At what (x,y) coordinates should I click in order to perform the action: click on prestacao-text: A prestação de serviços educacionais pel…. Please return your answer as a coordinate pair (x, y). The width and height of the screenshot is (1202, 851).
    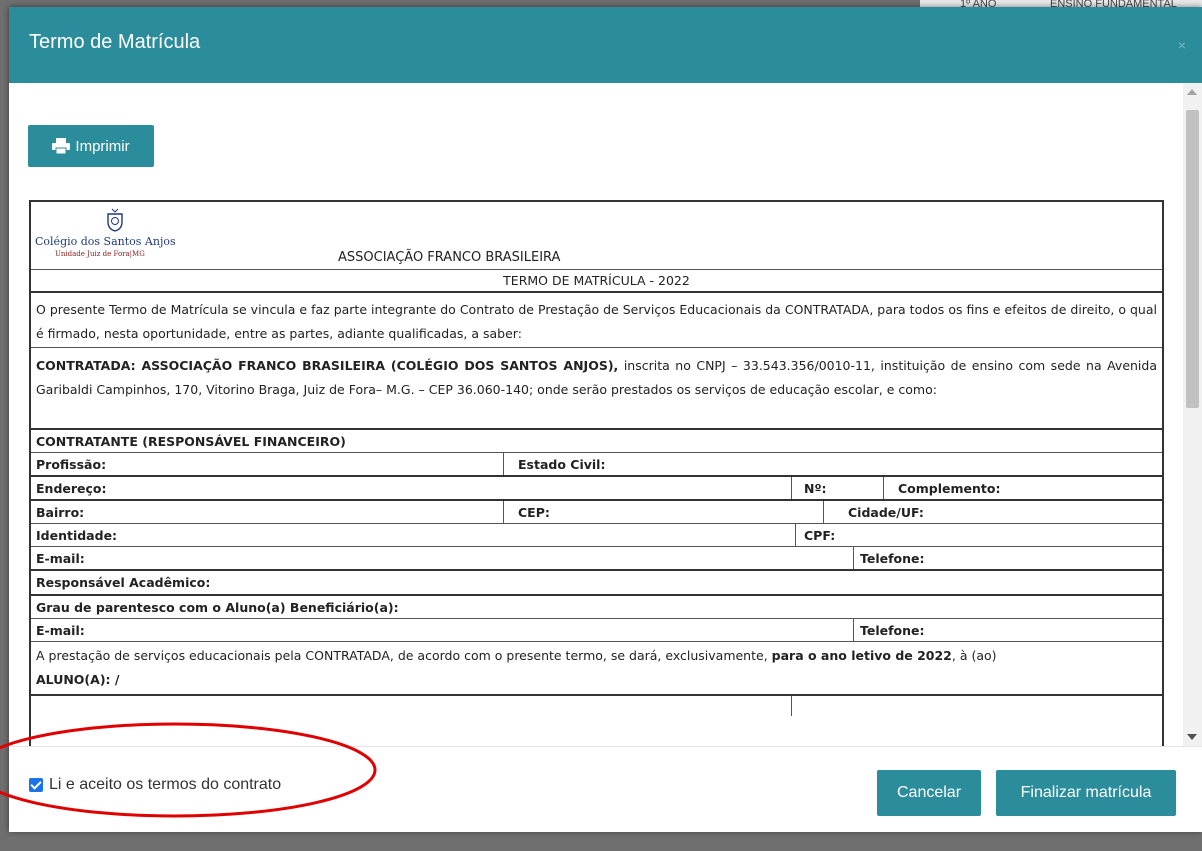
    Looking at the image, I should click on (404, 655).